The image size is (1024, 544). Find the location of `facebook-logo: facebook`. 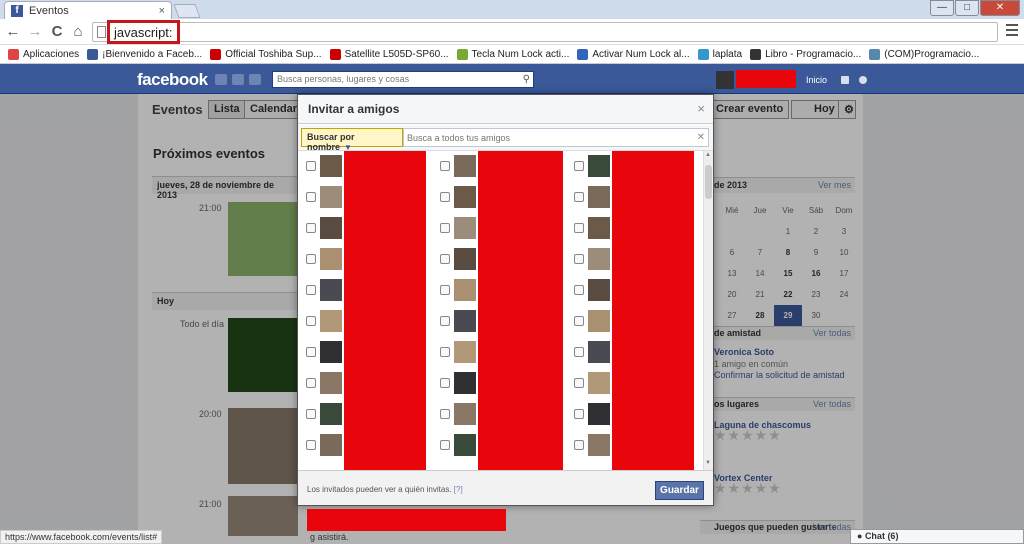

facebook-logo: facebook is located at coordinates (172, 80).